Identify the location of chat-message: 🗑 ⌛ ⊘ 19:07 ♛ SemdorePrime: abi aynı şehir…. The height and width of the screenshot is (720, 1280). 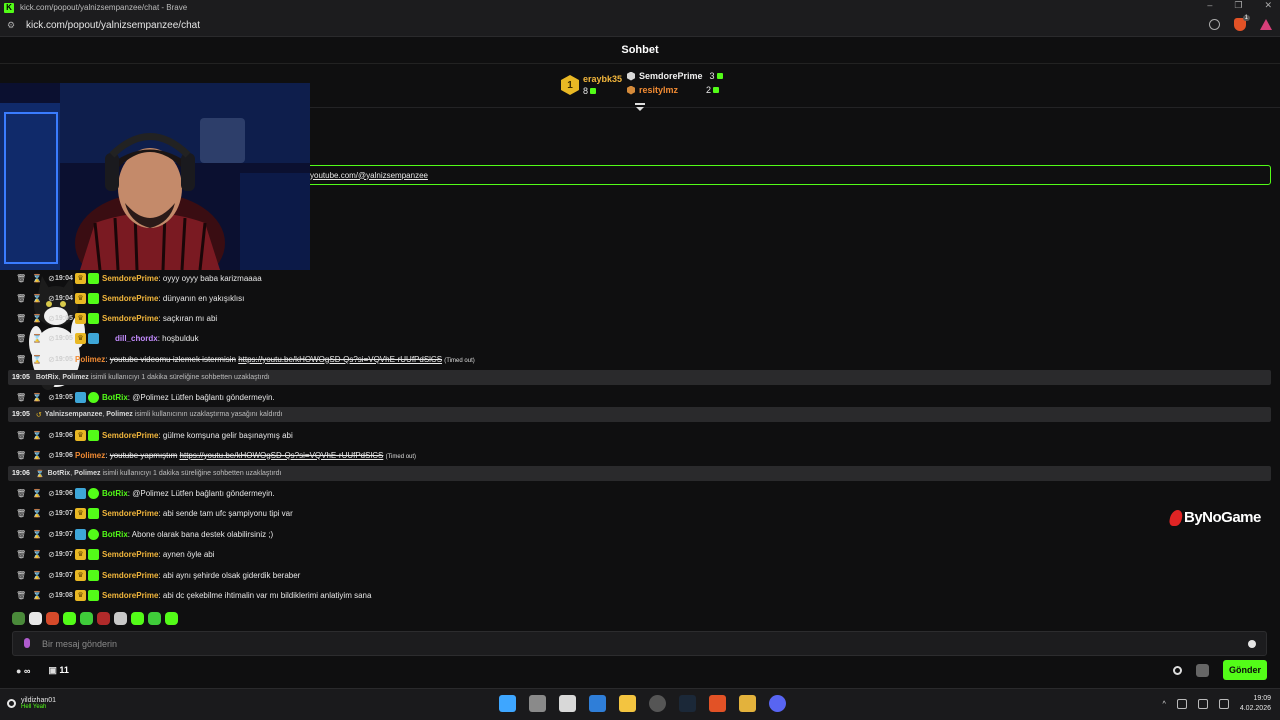
(640, 575).